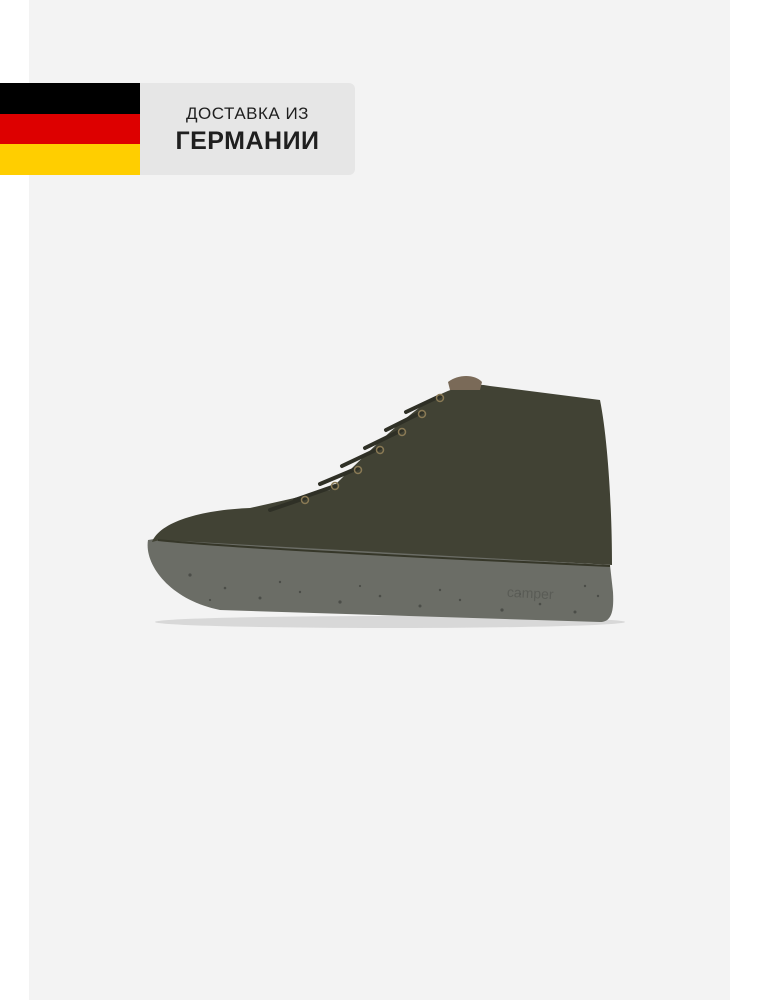 The width and height of the screenshot is (760, 1000). What do you see at coordinates (382, 474) in the screenshot?
I see `shoe-upper` at bounding box center [382, 474].